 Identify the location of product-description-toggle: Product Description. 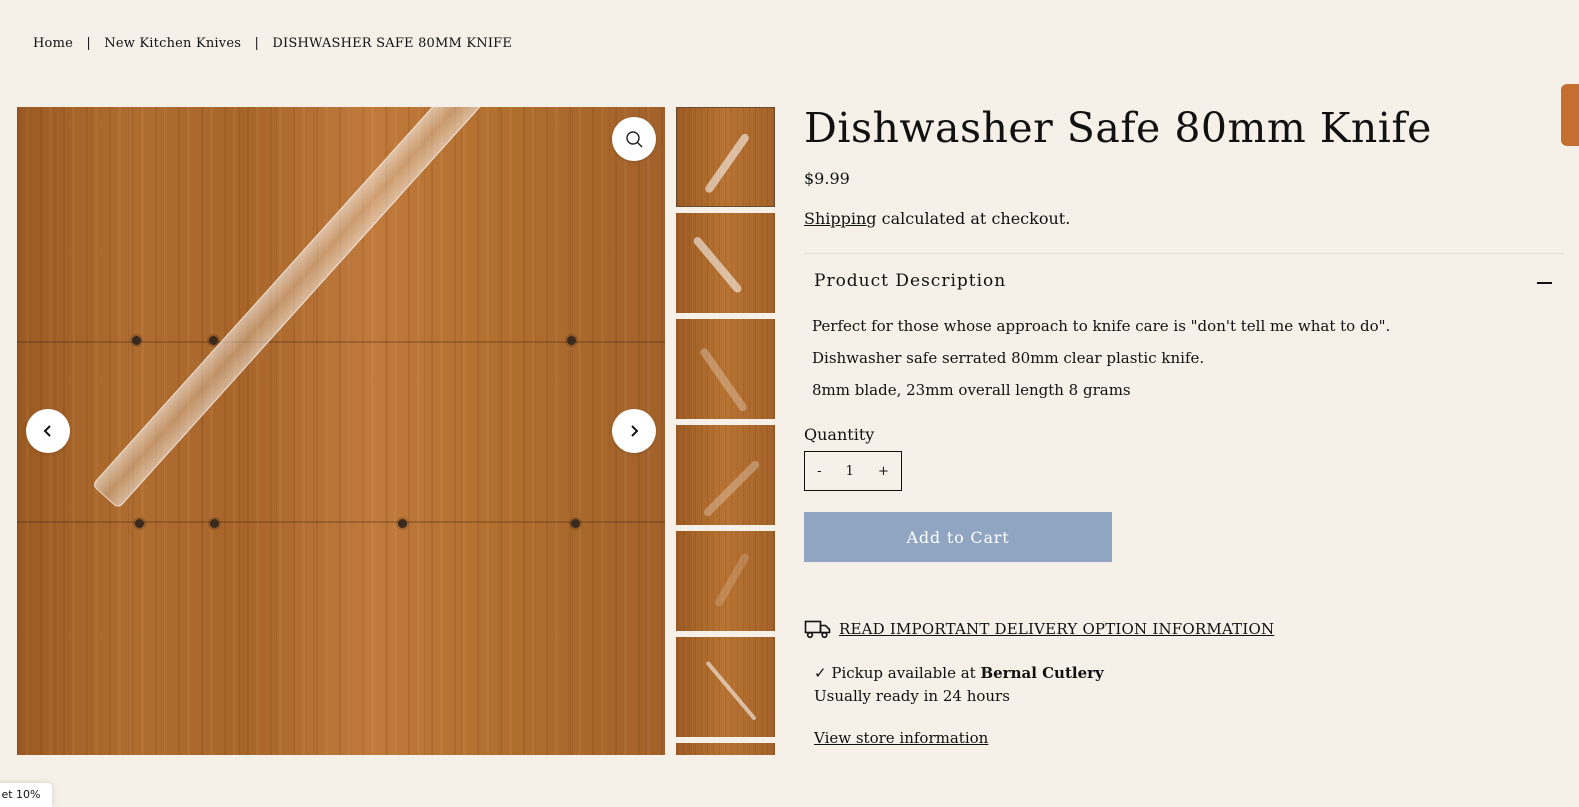
(910, 281).